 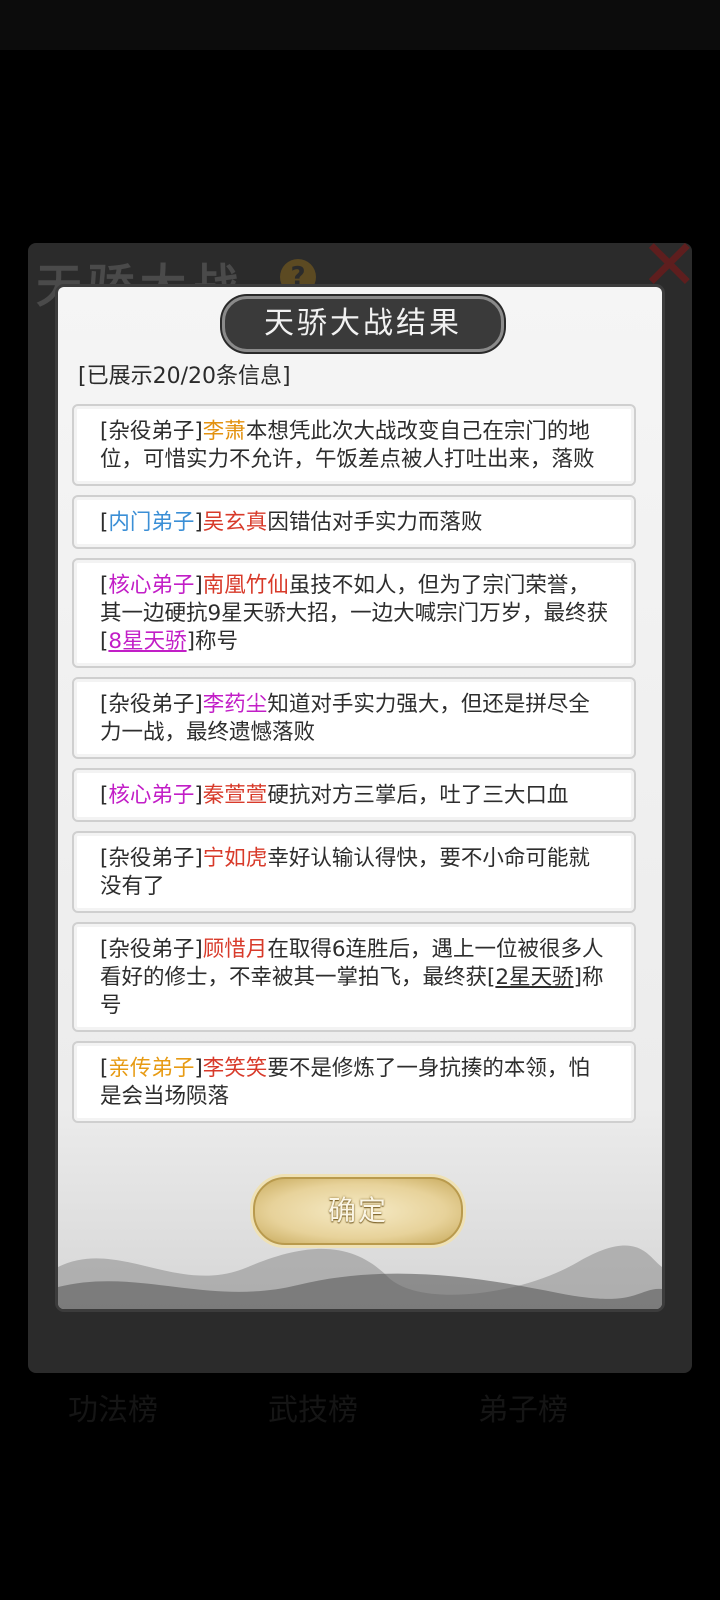 What do you see at coordinates (418, 795) in the screenshot?
I see `entry-text: 硬抗对方三掌后，吐了三大口血` at bounding box center [418, 795].